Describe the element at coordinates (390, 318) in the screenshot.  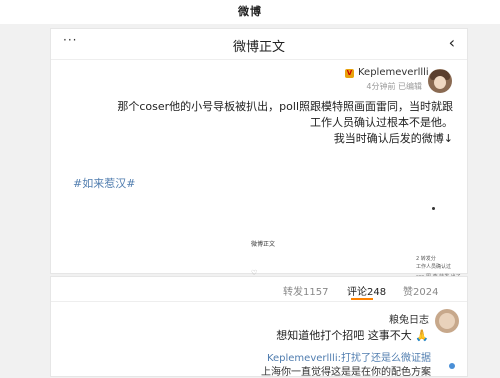
I see `commenter-name: 粮兔日志` at that location.